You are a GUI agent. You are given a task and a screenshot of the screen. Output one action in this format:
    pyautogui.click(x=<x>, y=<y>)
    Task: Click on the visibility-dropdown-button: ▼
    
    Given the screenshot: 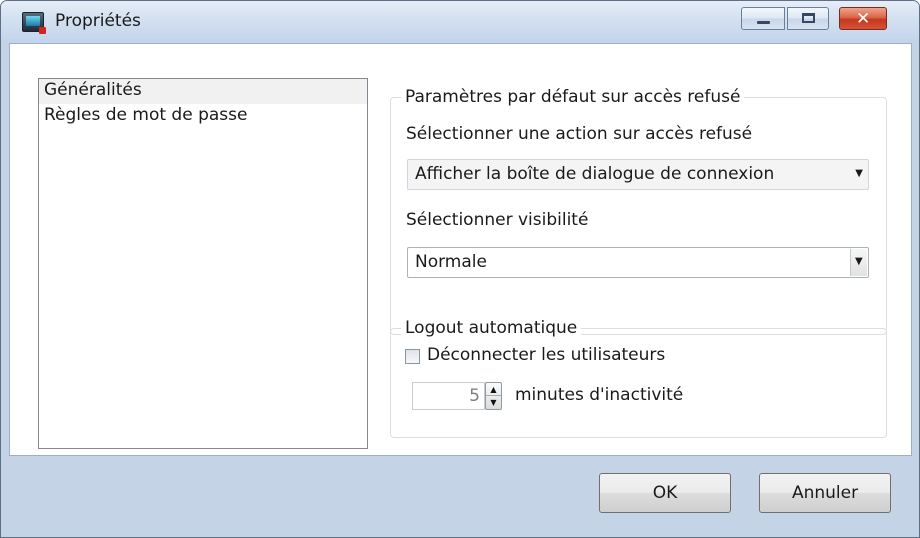 What is the action you would take?
    pyautogui.click(x=858, y=262)
    